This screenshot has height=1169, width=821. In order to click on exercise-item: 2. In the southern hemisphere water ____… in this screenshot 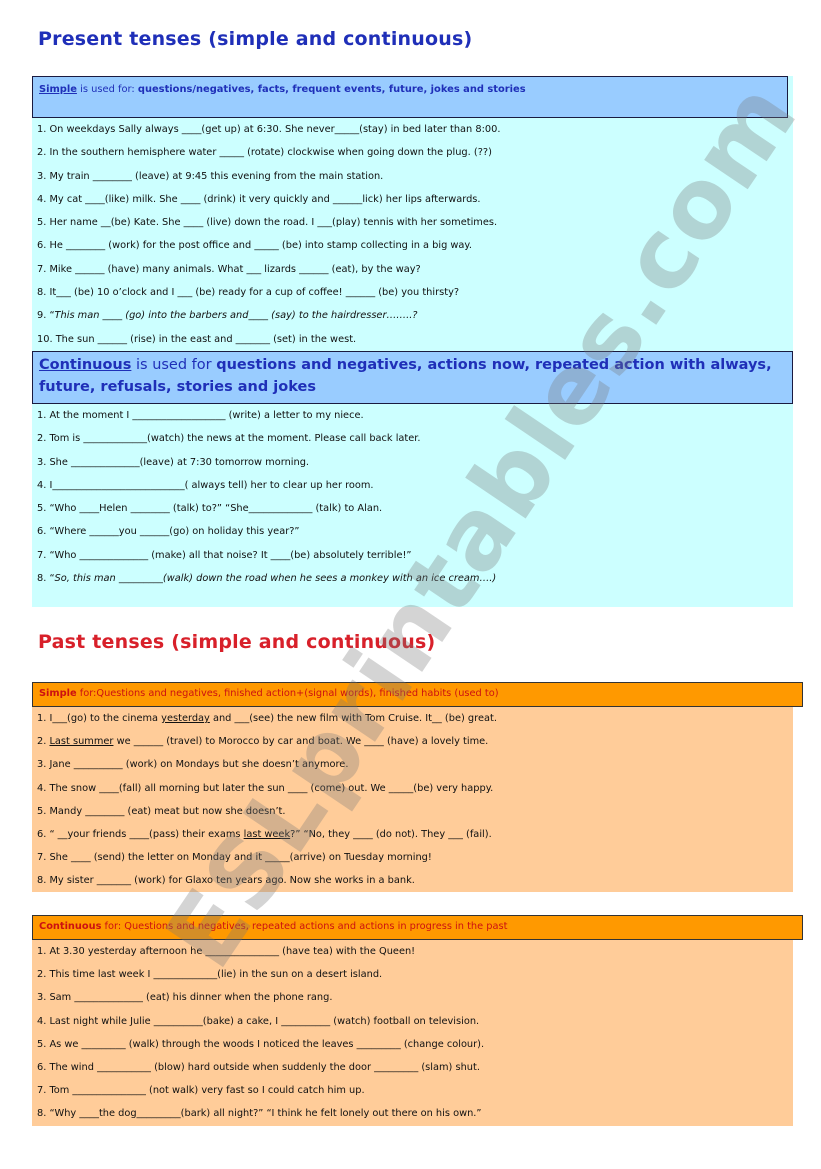, I will do `click(264, 153)`.